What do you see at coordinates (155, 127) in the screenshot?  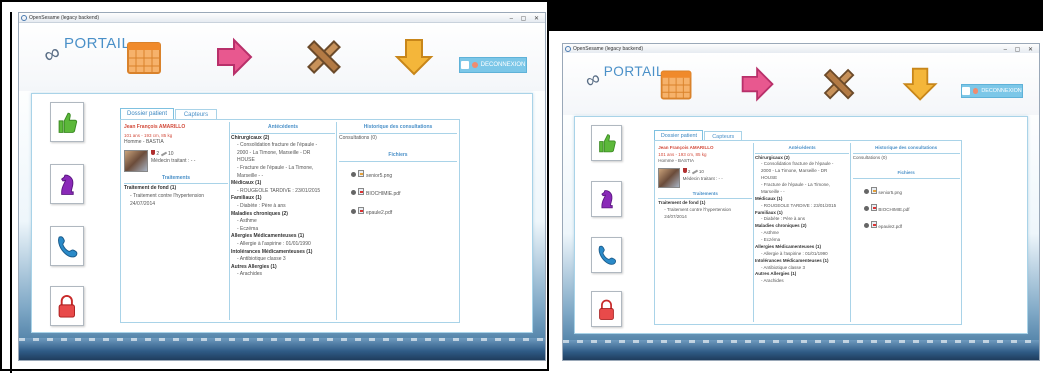 I see `patient-name: Jean François AMARILLO` at bounding box center [155, 127].